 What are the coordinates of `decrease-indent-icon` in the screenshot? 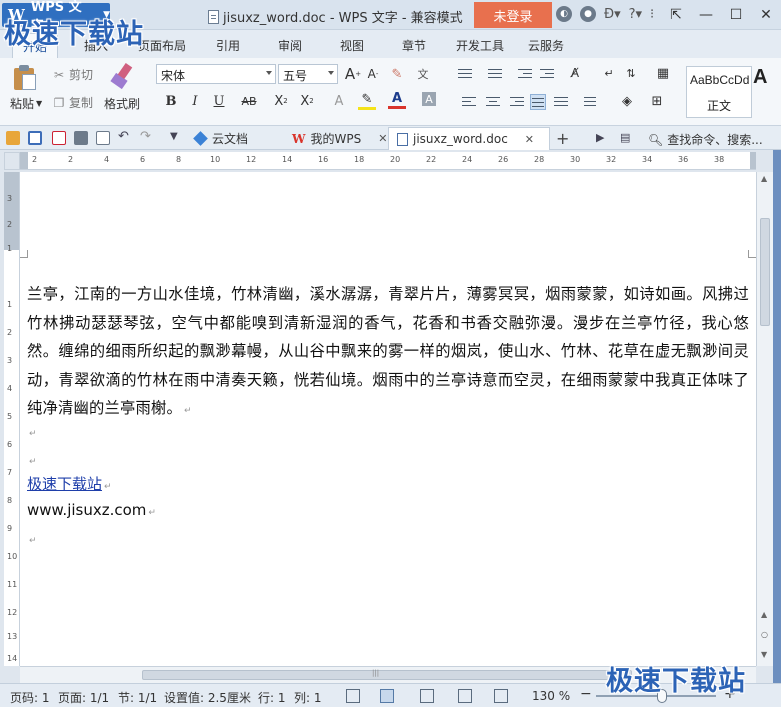 It's located at (525, 74).